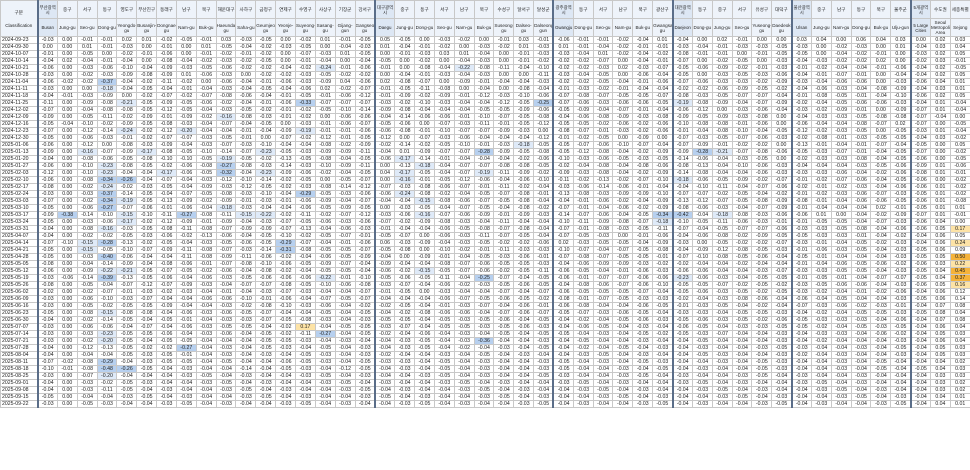 The width and height of the screenshot is (970, 470). I want to click on column-header-kr: 동구, so click(107, 9).